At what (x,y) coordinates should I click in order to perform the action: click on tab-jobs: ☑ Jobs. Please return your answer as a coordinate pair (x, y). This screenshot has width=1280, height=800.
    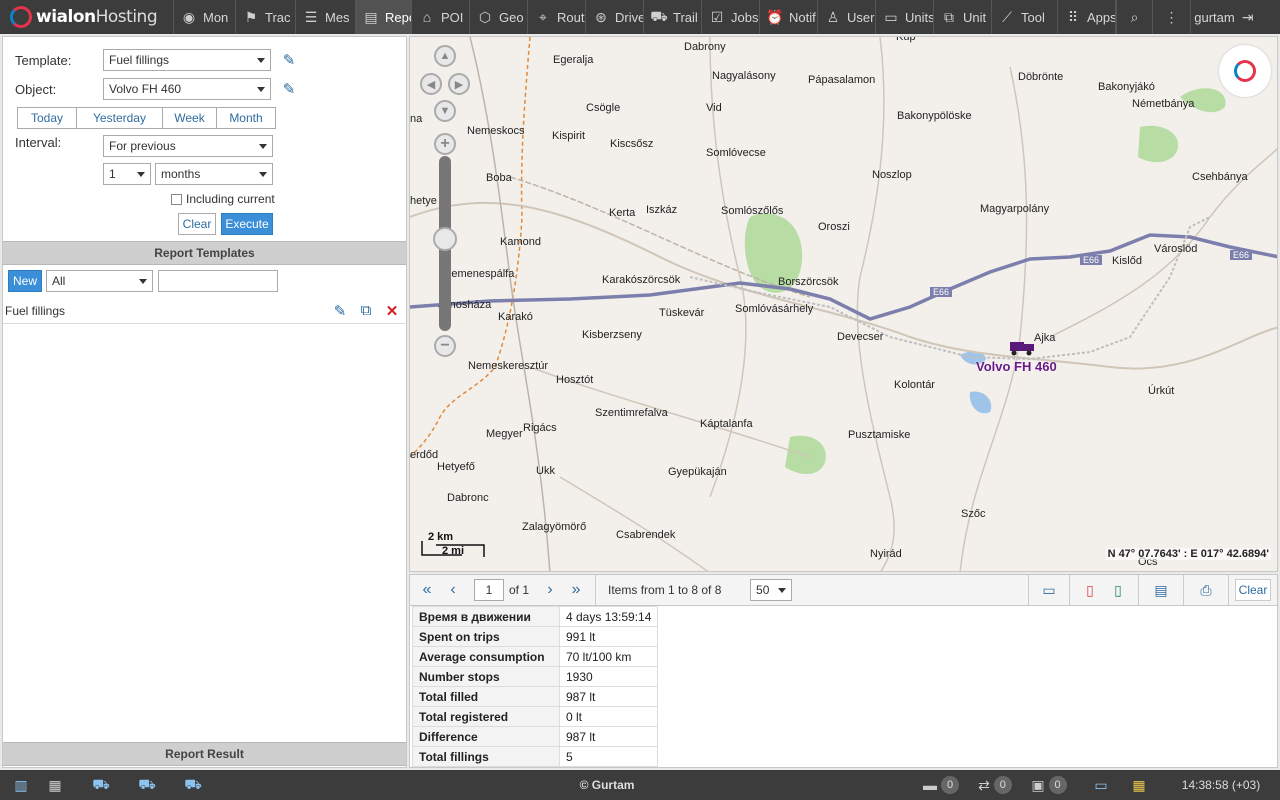
    Looking at the image, I should click on (731, 17).